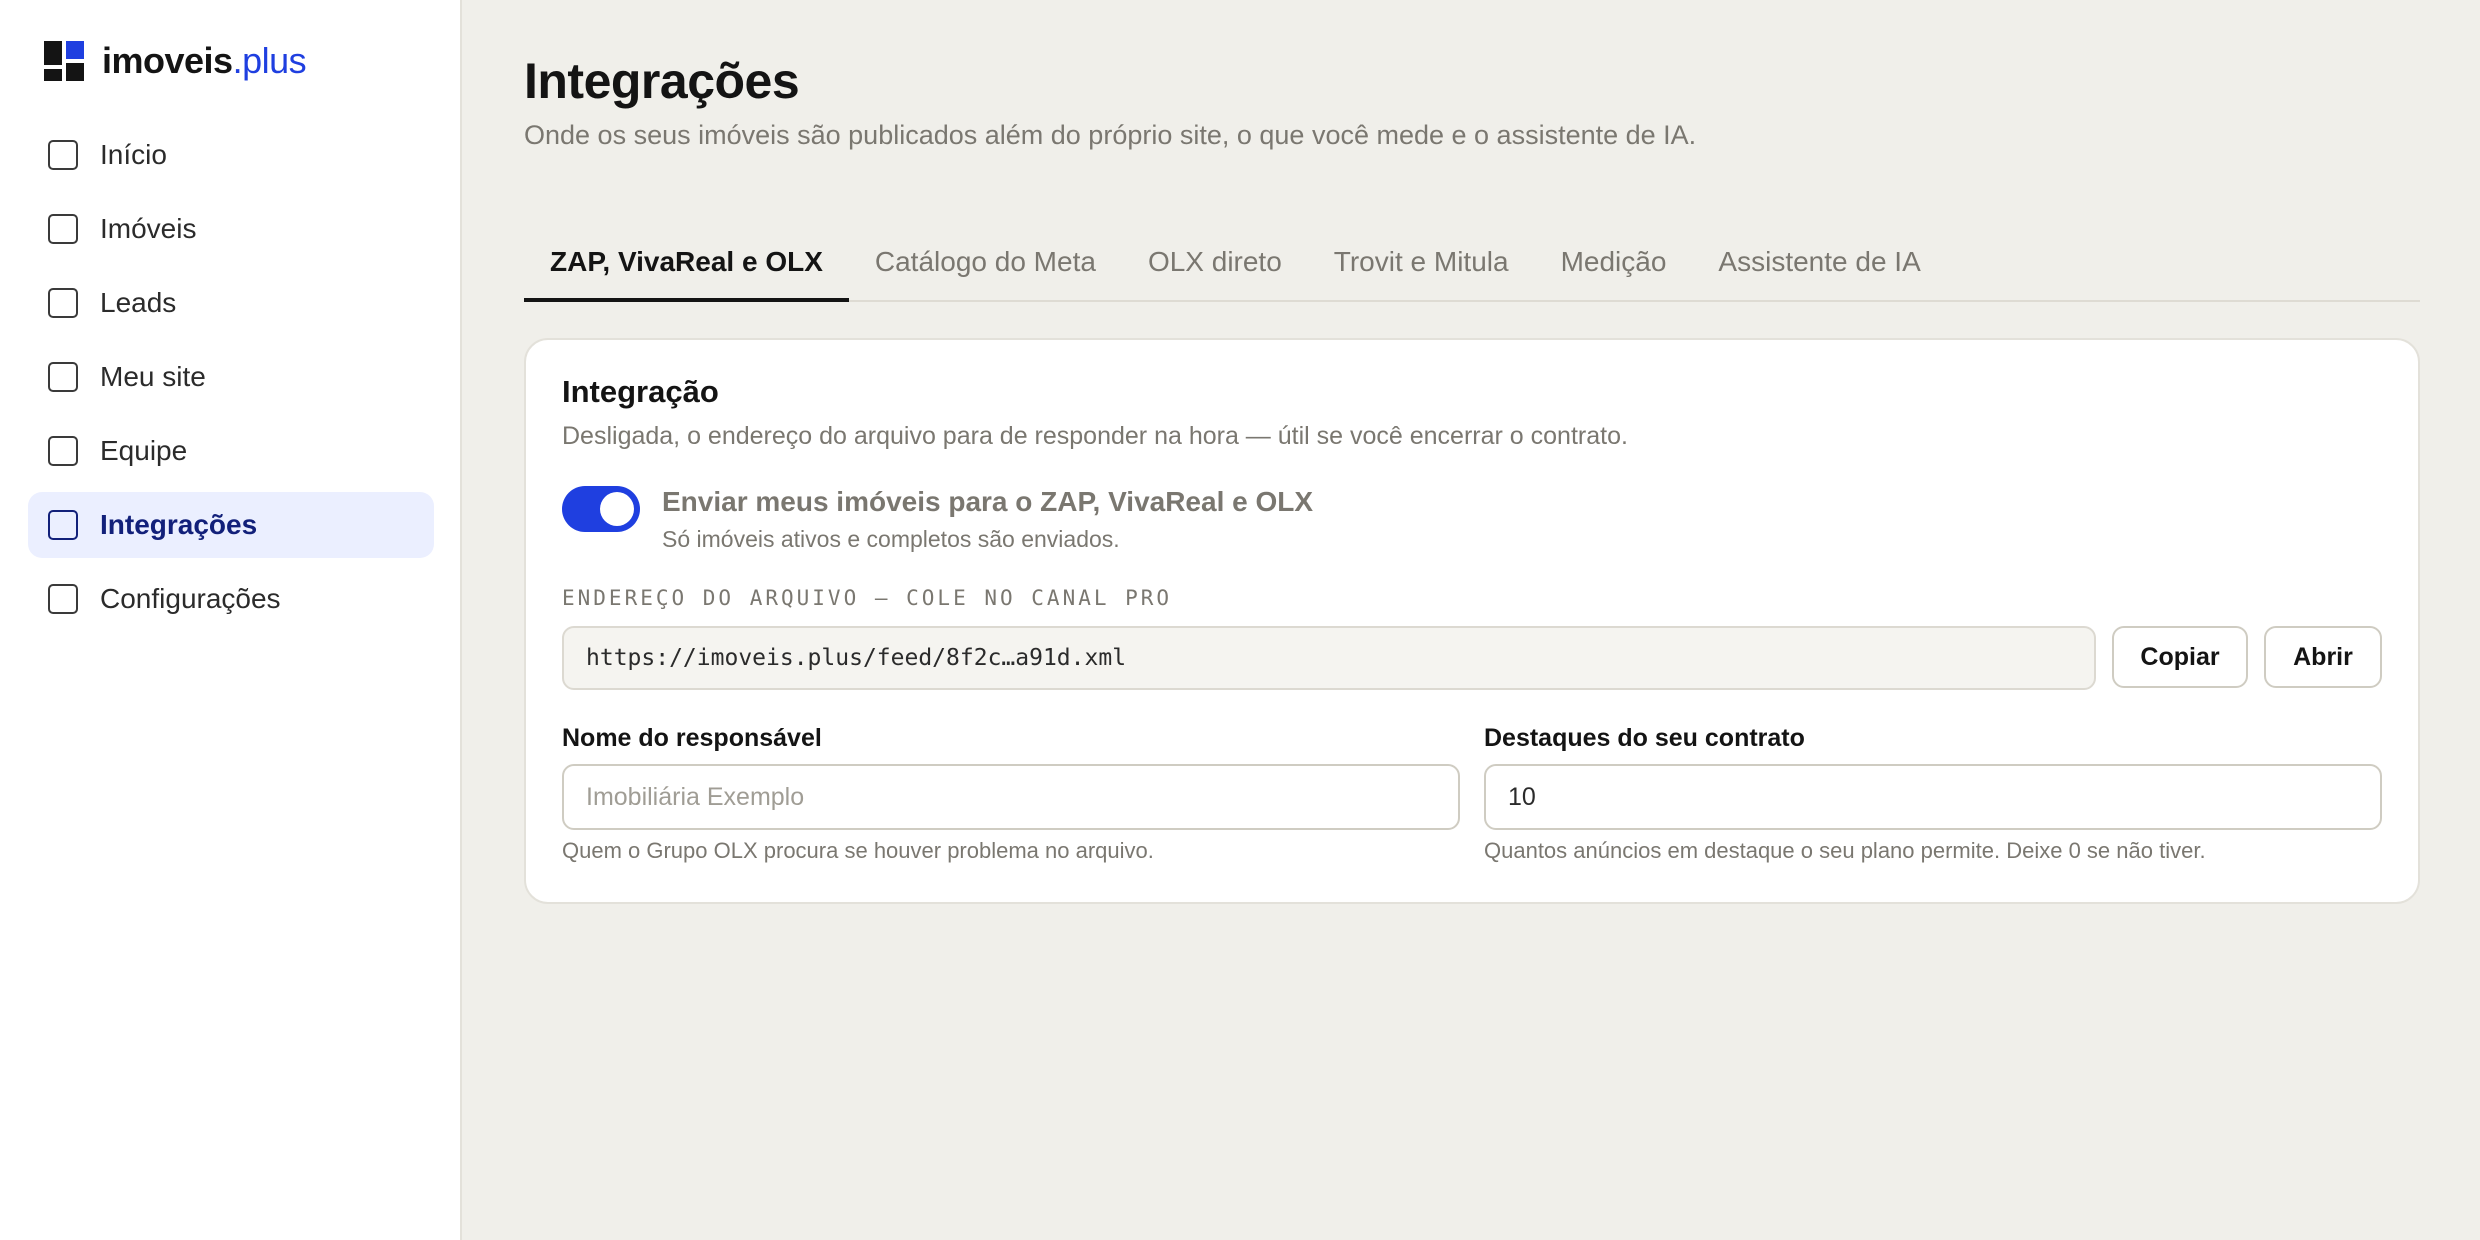 This screenshot has height=1240, width=2480. I want to click on sidebar-item-label: Integrações, so click(179, 524).